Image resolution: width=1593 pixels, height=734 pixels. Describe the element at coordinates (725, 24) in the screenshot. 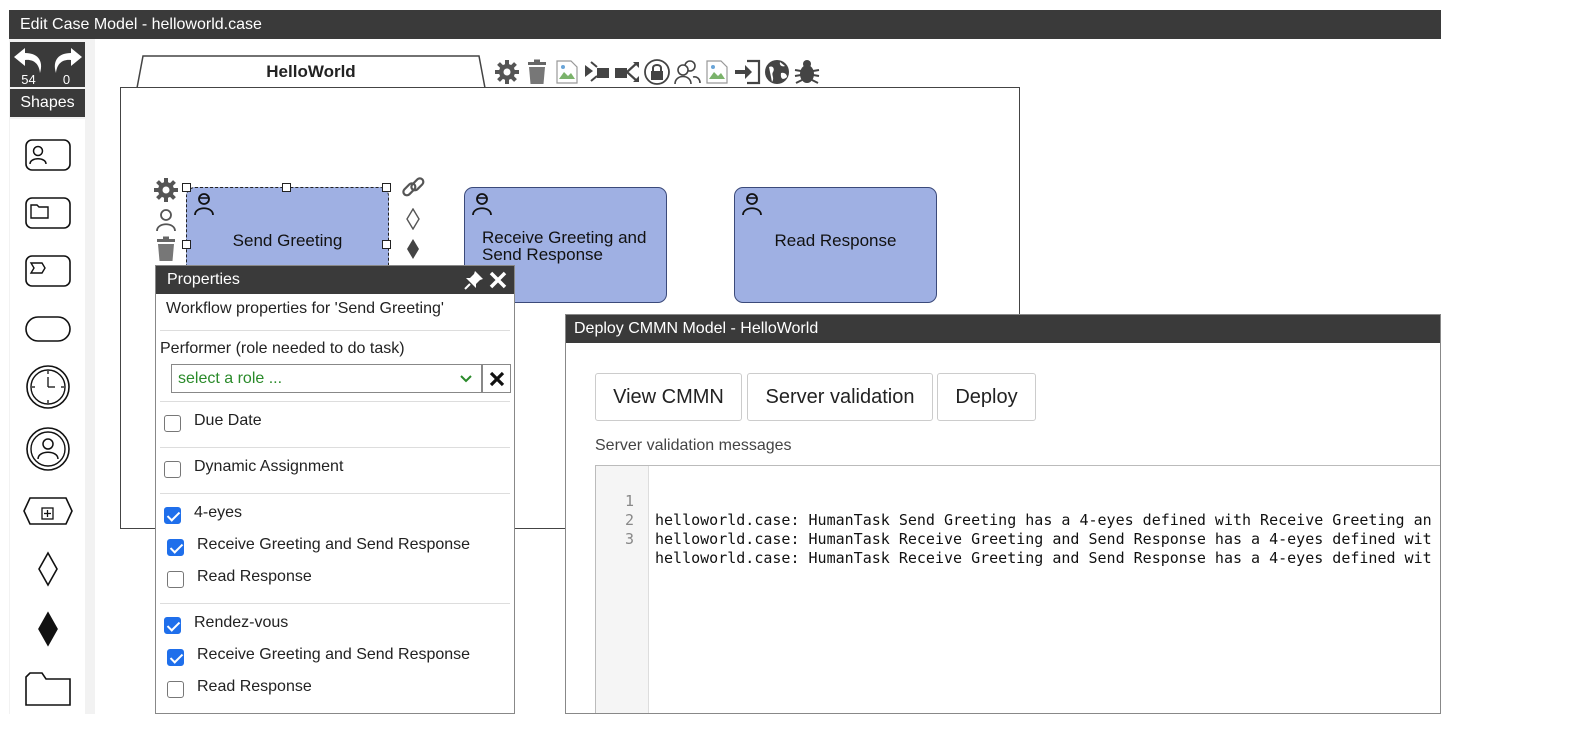

I see `window-title: Edit Case Model - helloworld.case` at that location.